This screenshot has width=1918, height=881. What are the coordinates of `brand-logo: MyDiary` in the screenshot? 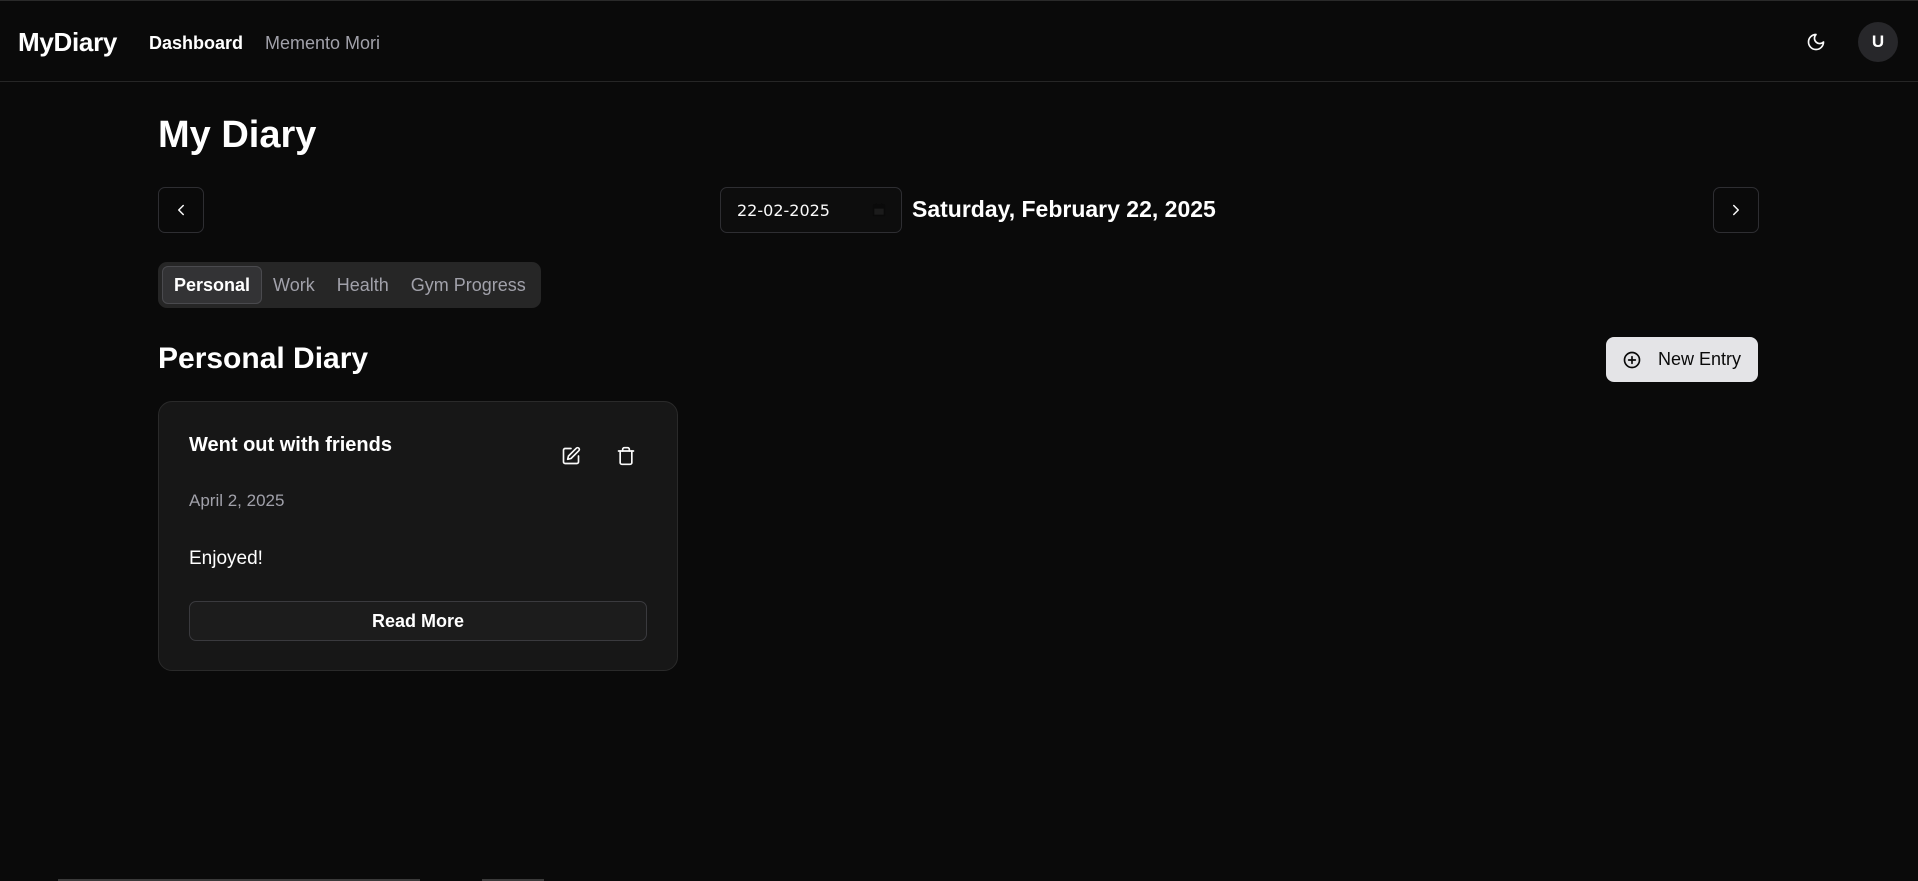 It's located at (67, 42).